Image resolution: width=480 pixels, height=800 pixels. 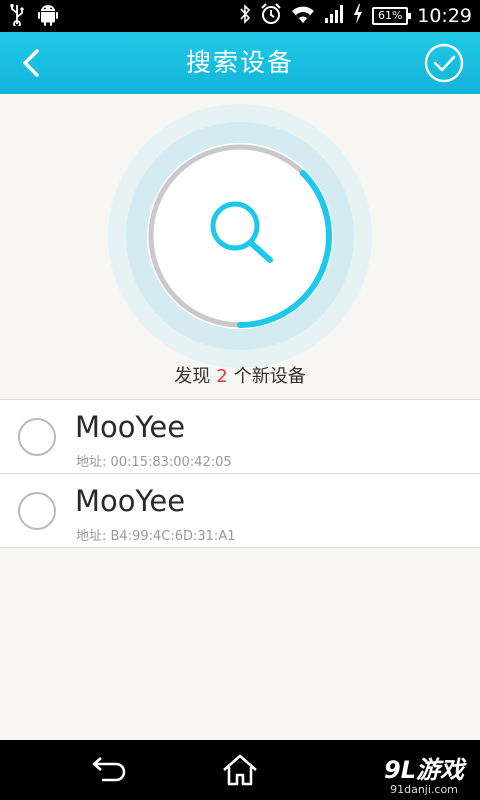 I want to click on status-bar: 61% 10:29, so click(x=240, y=16).